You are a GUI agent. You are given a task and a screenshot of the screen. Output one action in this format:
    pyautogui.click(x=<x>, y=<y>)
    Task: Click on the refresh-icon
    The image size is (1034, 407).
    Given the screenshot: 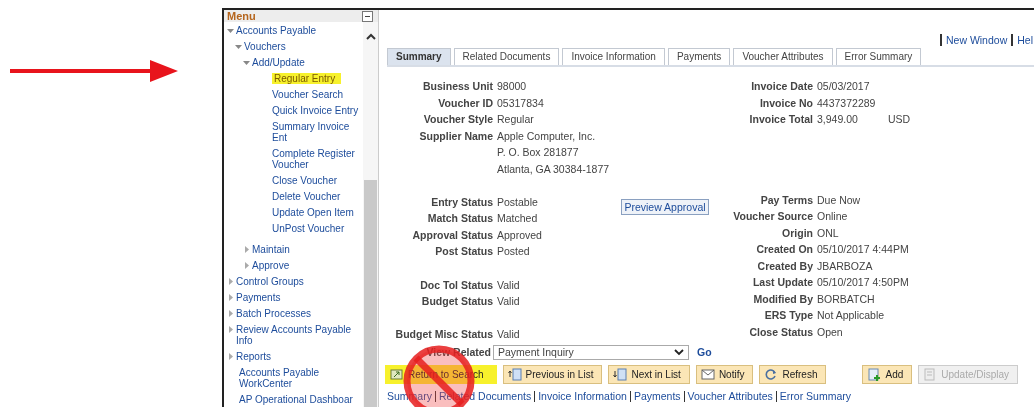 What is the action you would take?
    pyautogui.click(x=771, y=374)
    